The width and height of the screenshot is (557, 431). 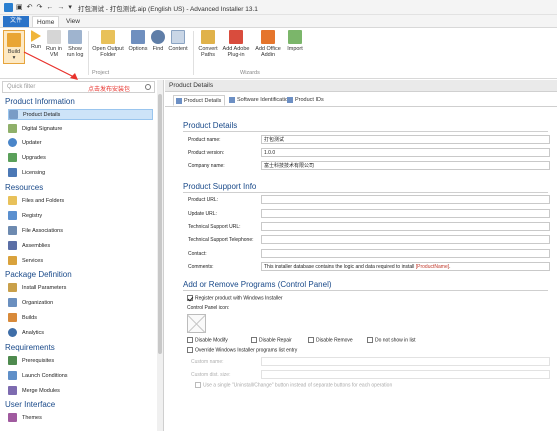 What do you see at coordinates (108, 44) in the screenshot?
I see `open-output-folder-button: Open Output Folder` at bounding box center [108, 44].